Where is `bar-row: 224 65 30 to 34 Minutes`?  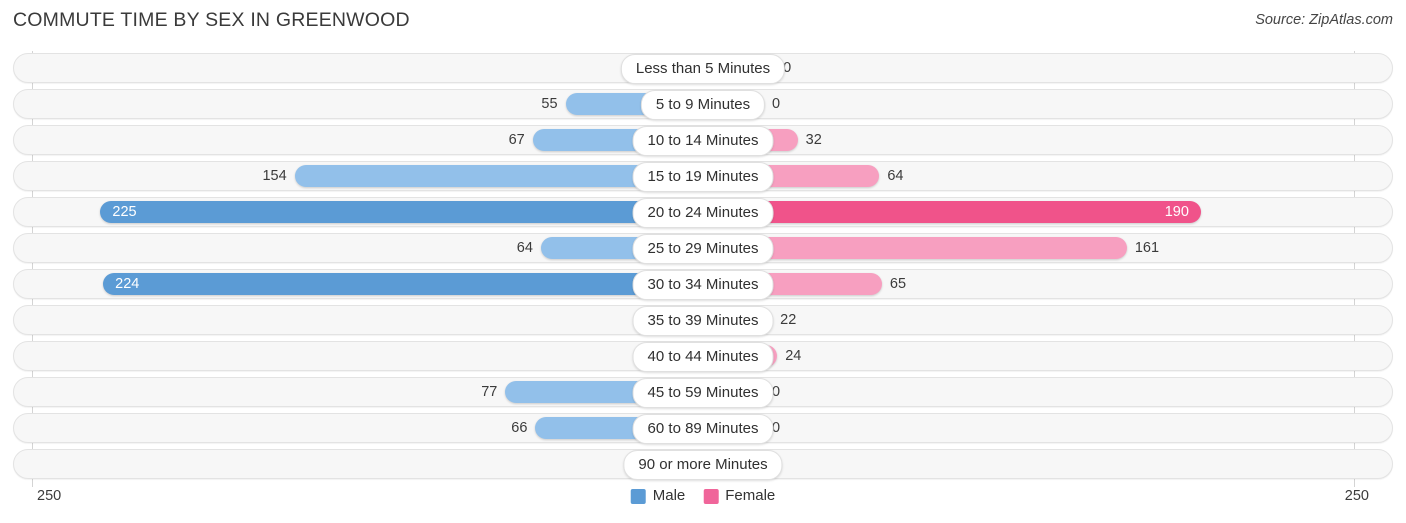
bar-row: 224 65 30 to 34 Minutes is located at coordinates (703, 285).